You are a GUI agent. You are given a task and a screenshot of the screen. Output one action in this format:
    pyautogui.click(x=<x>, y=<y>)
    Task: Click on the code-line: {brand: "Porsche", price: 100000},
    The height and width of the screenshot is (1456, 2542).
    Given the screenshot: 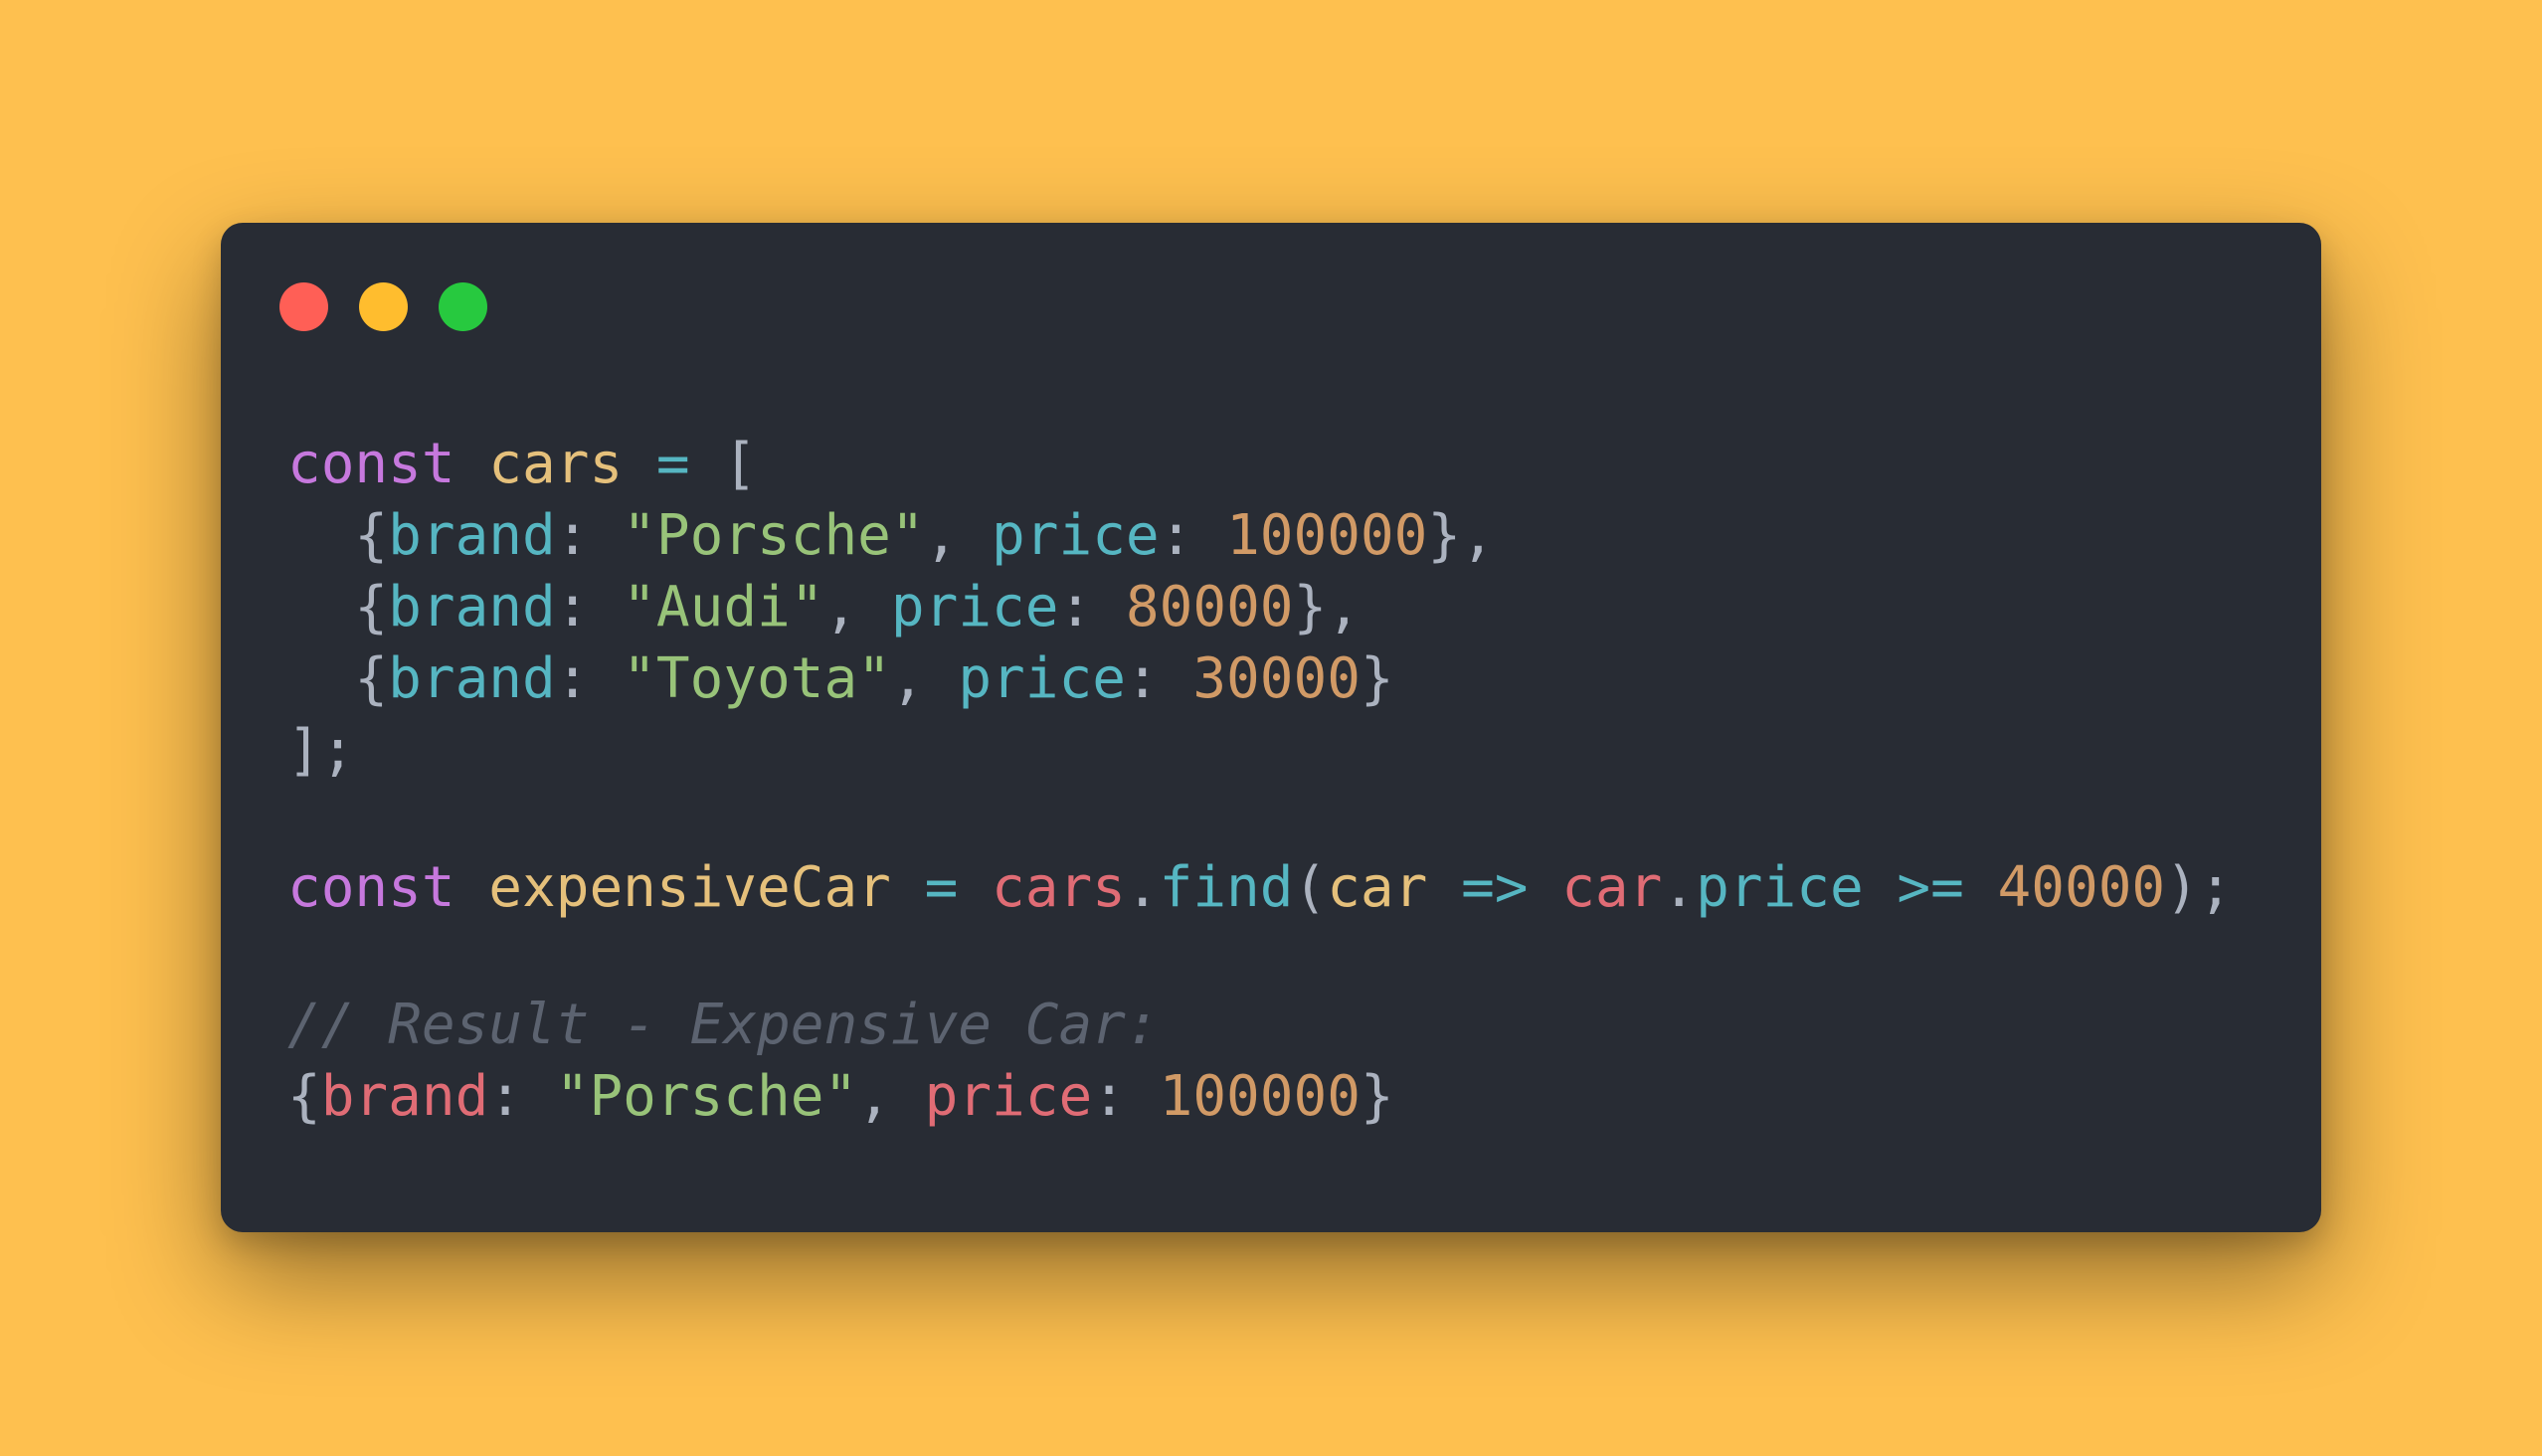 What is the action you would take?
    pyautogui.click(x=1260, y=536)
    